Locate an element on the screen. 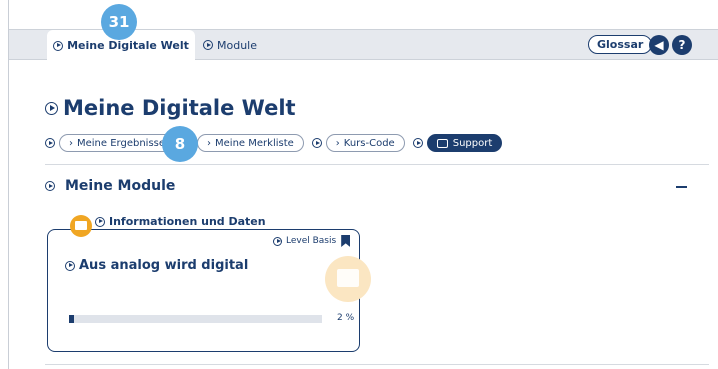  level-label: Level Basis is located at coordinates (311, 241).